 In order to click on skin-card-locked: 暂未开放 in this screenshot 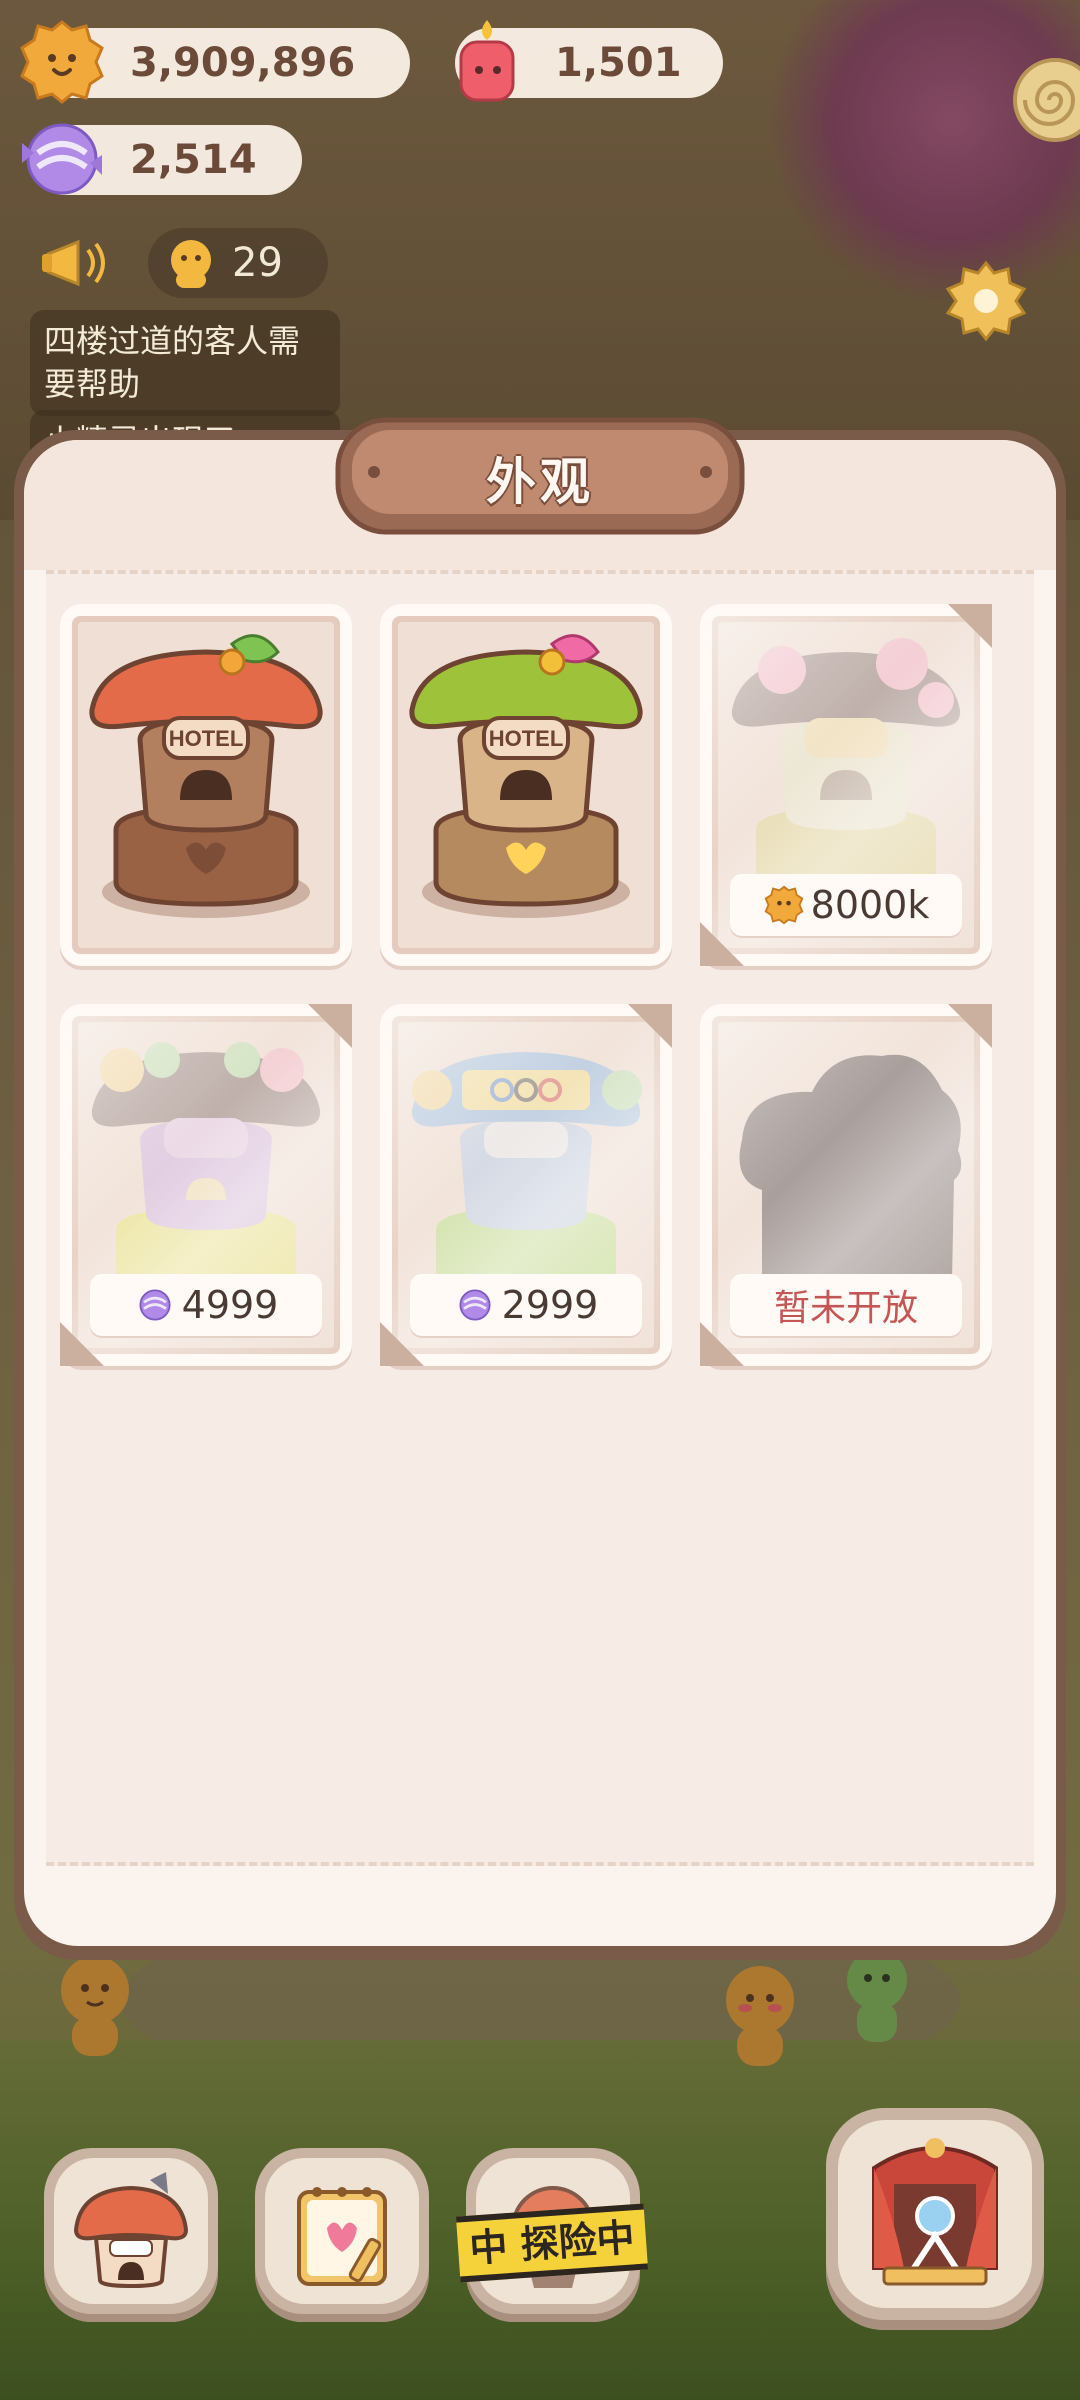, I will do `click(846, 1185)`.